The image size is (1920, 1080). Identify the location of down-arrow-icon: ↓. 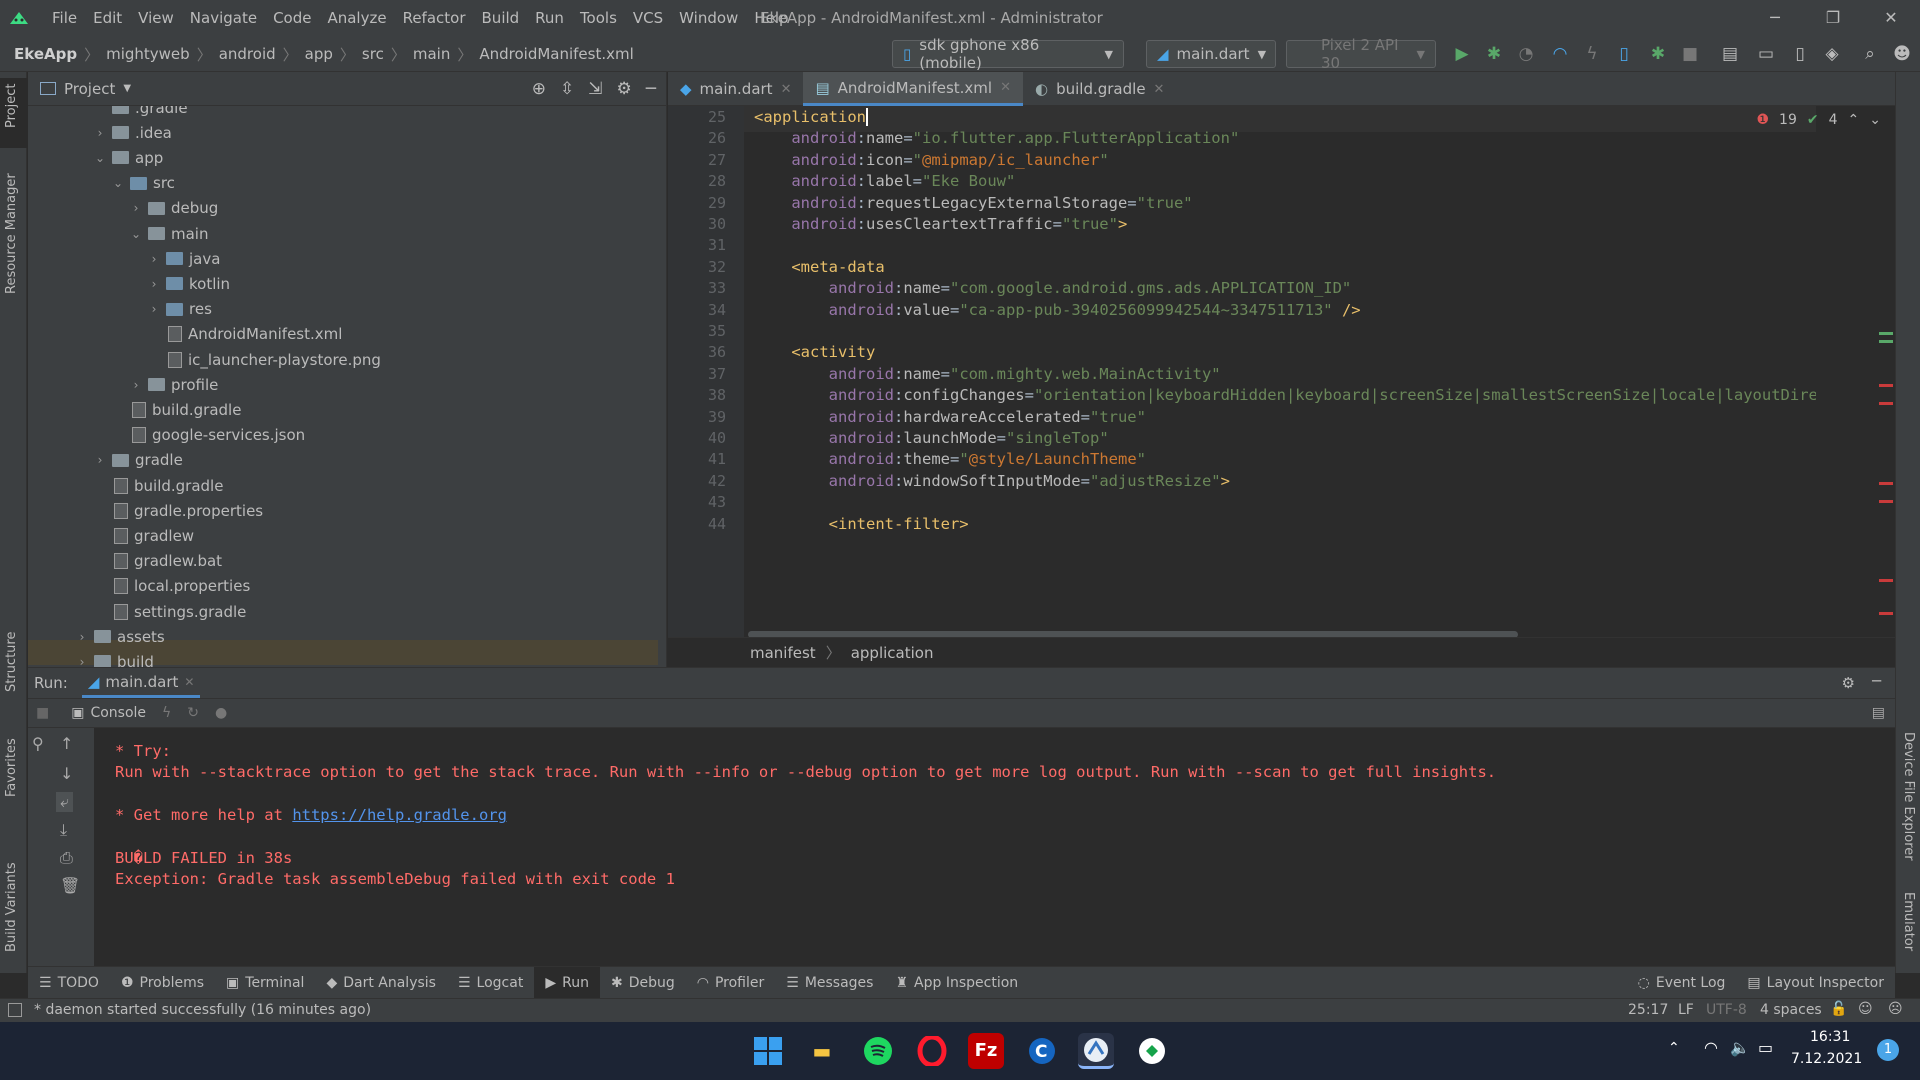
(66, 773).